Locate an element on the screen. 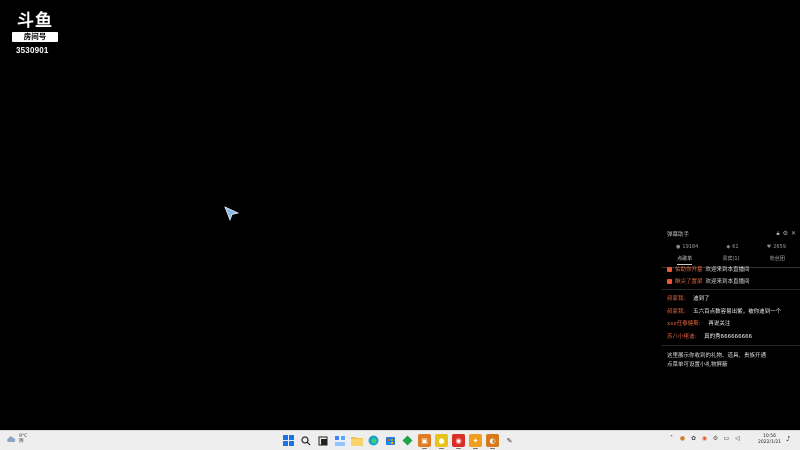  chat-text: 迪到了 is located at coordinates (701, 299).